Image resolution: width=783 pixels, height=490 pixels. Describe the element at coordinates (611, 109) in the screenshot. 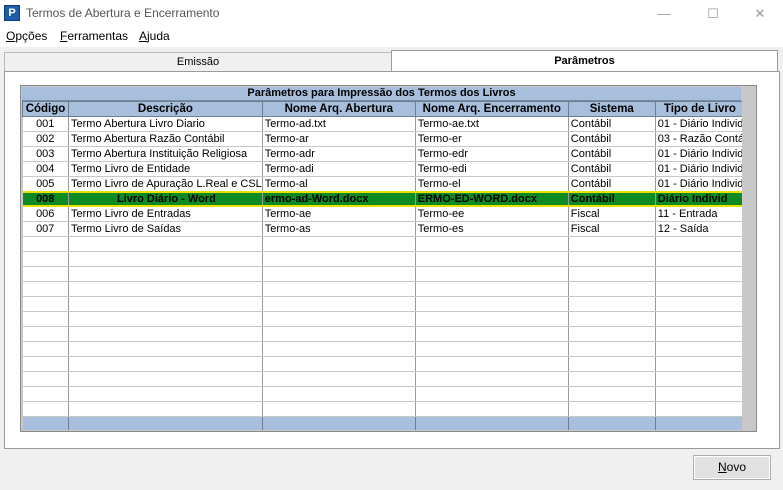

I see `column-header-sistema: Sistema` at that location.